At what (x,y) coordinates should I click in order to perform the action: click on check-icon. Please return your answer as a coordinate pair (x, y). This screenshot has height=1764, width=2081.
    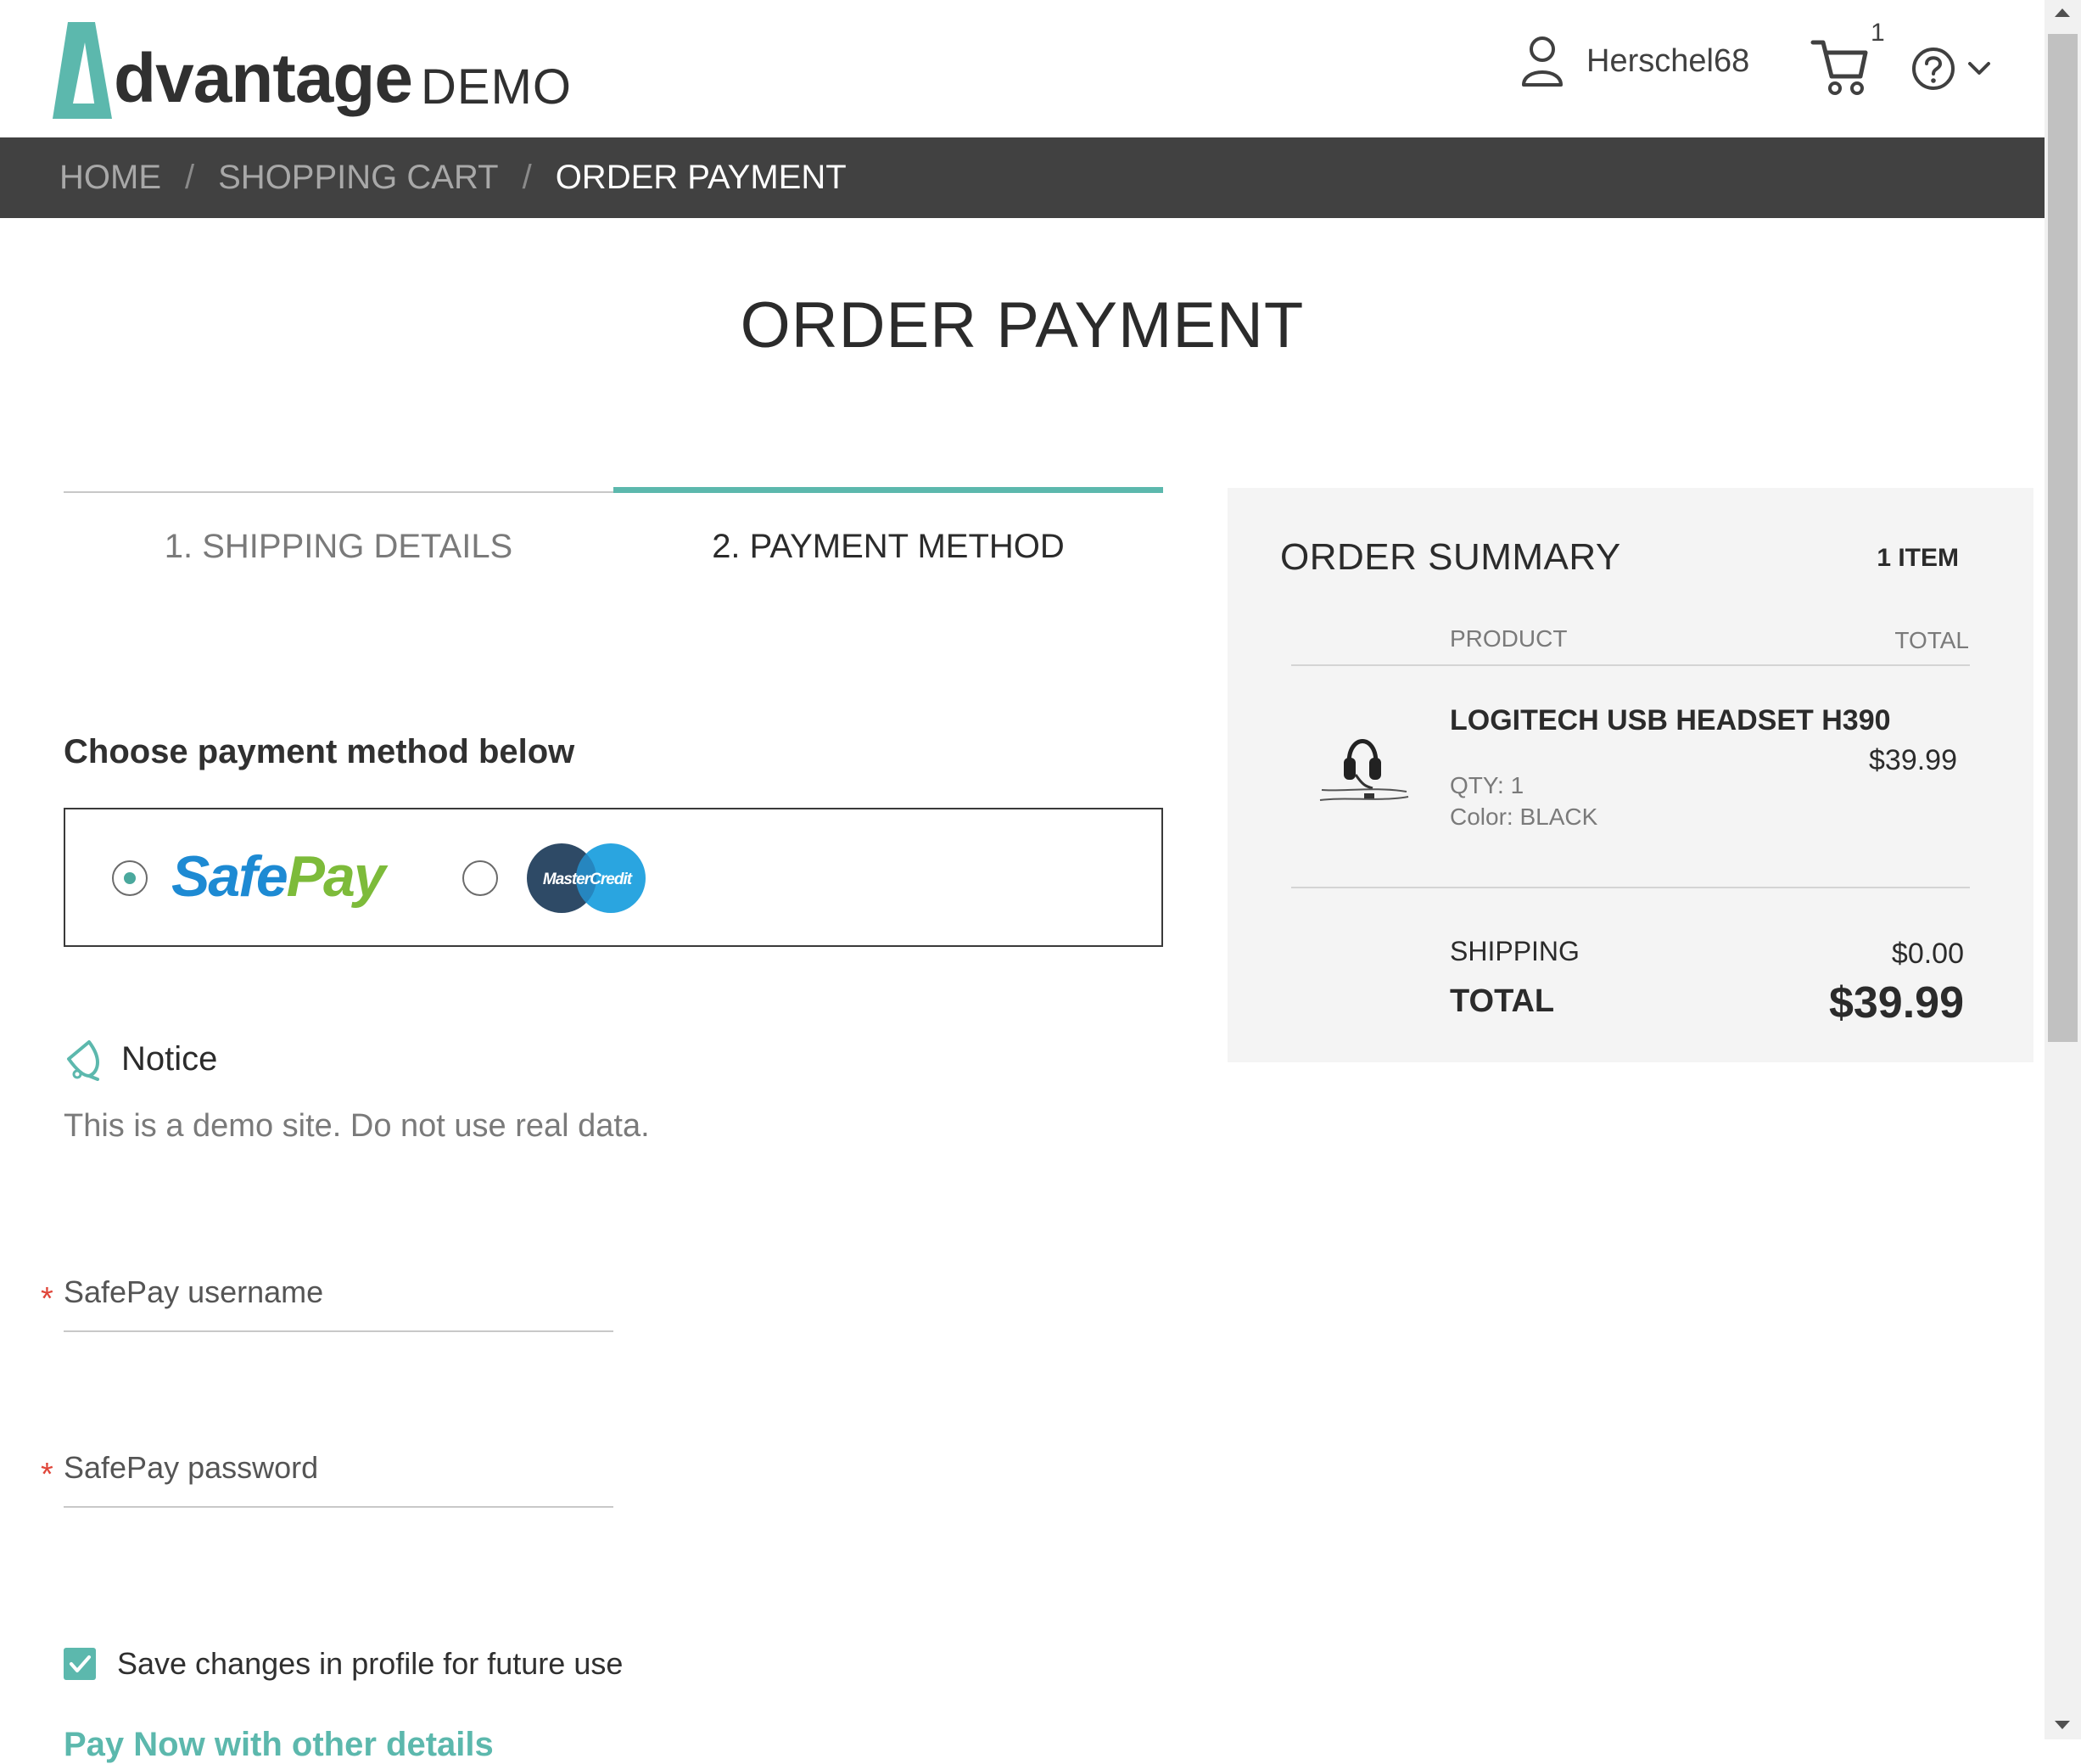
    Looking at the image, I should click on (80, 1664).